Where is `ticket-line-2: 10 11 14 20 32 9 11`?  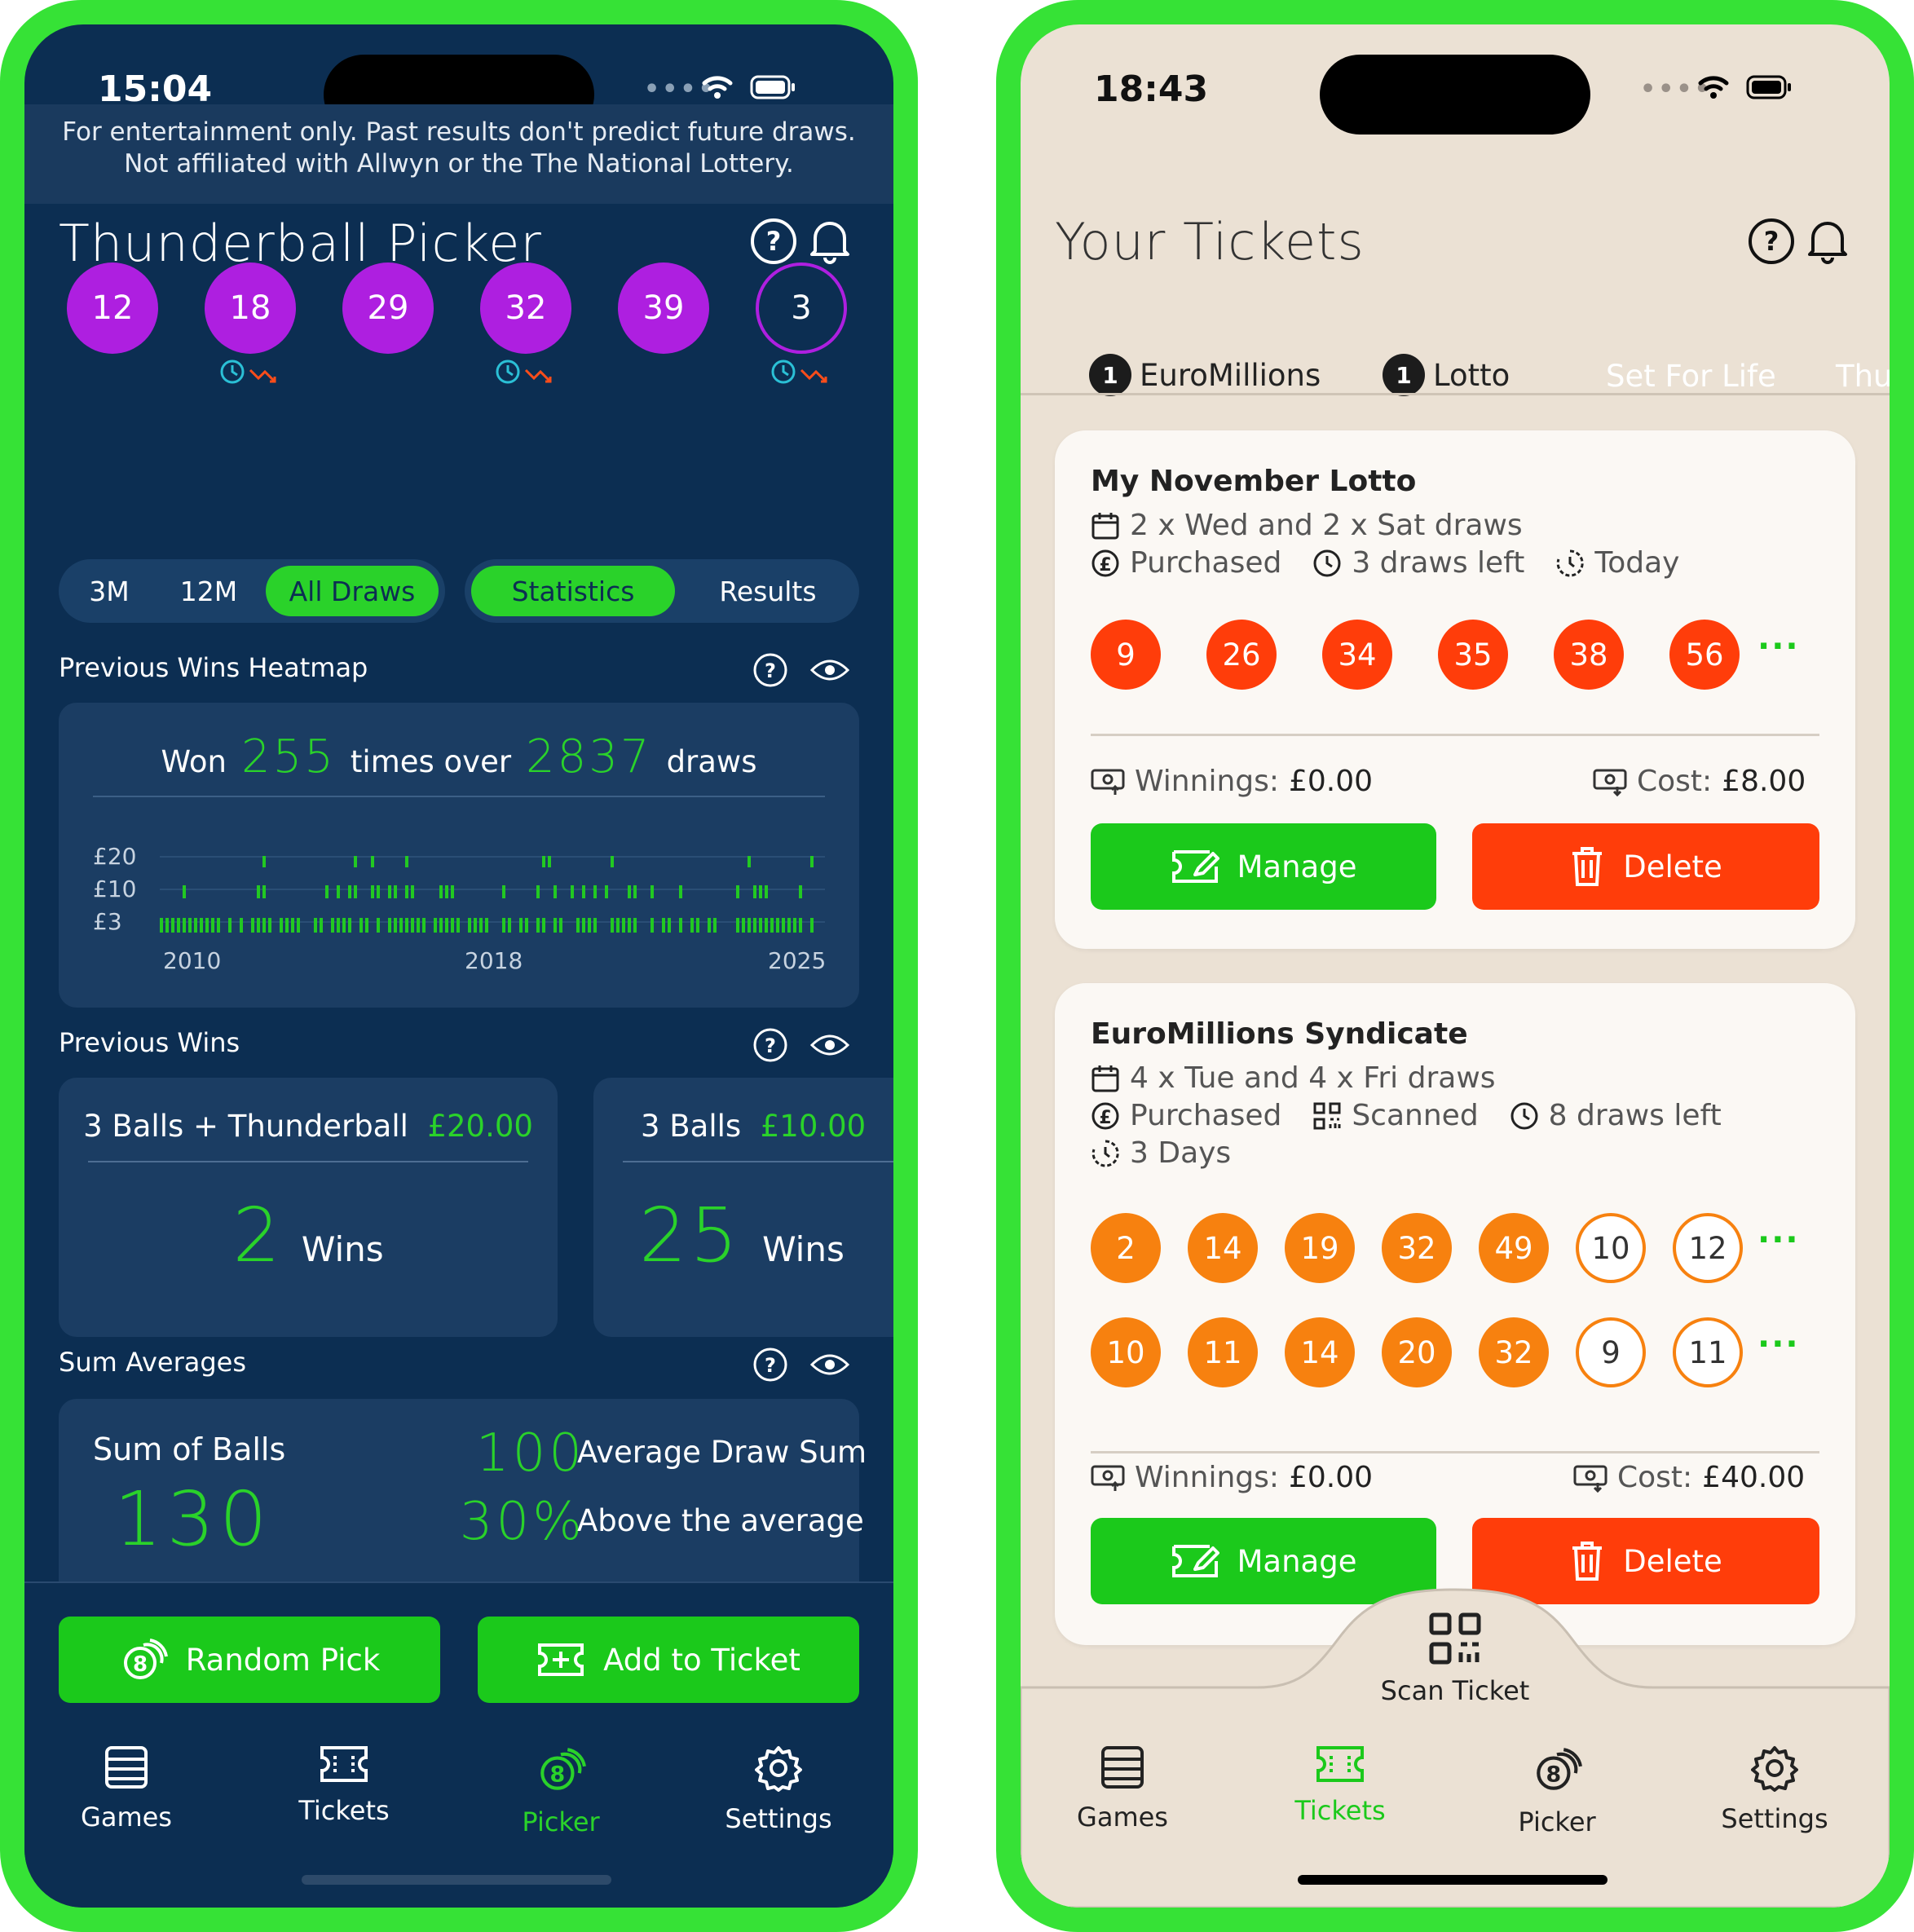
ticket-line-2: 10 11 14 20 32 9 11 is located at coordinates (1417, 1352).